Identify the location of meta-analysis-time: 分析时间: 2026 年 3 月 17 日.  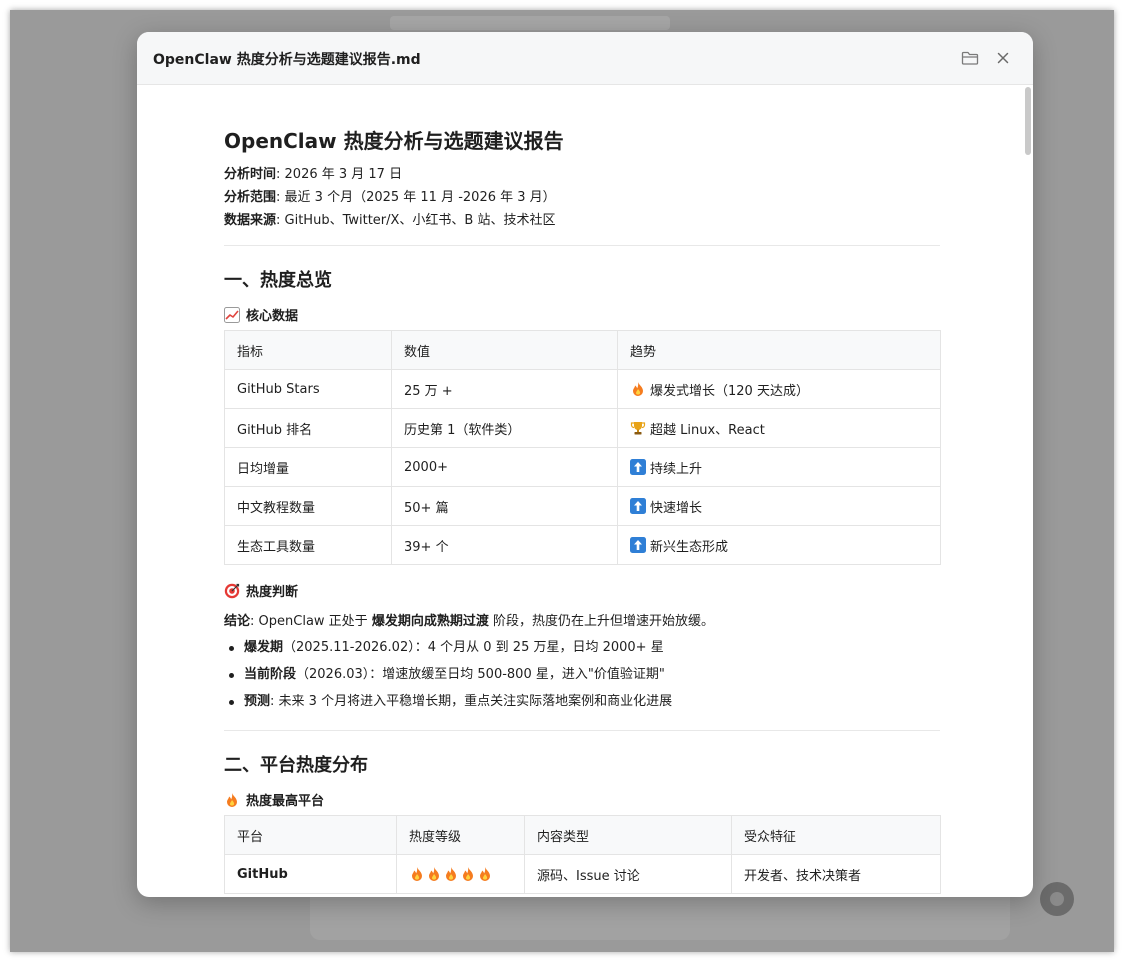
(313, 172).